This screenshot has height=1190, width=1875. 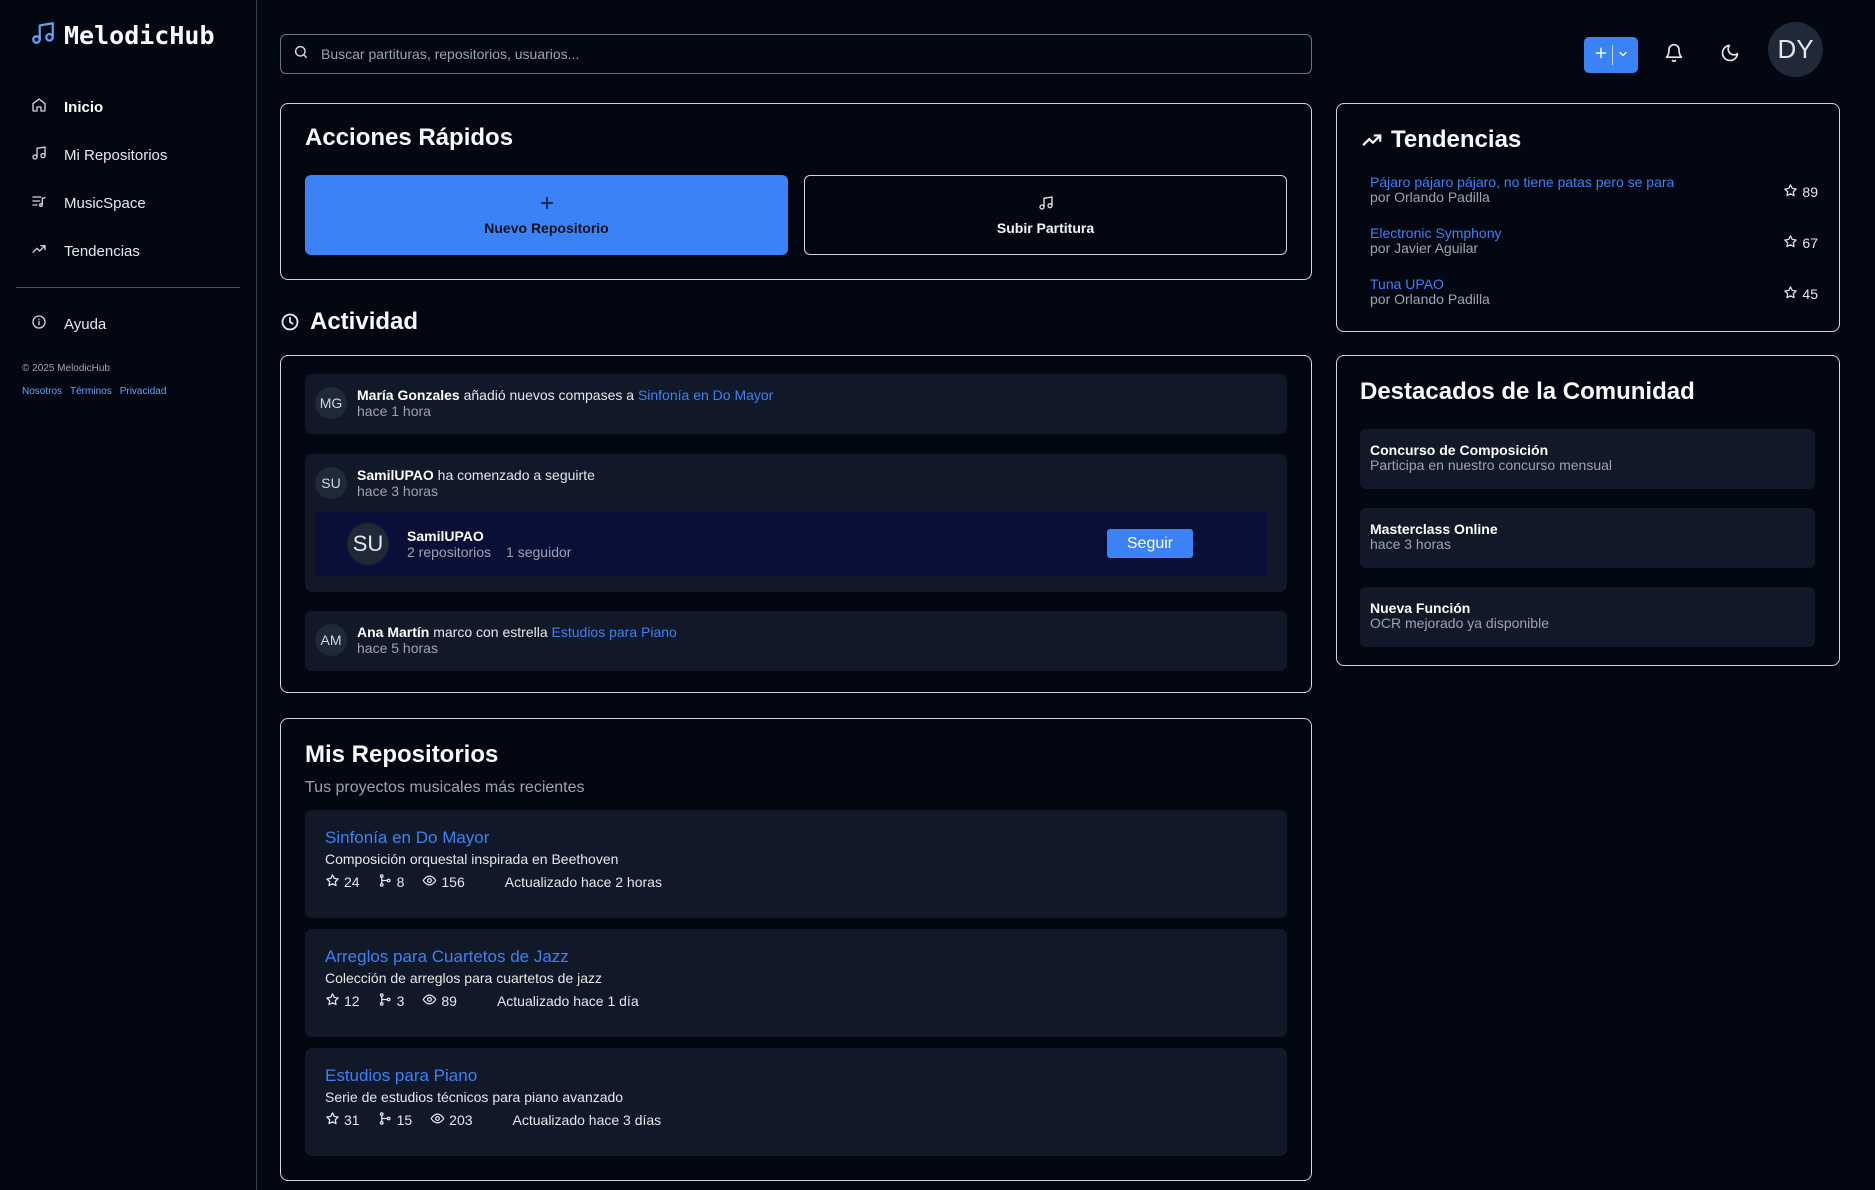 I want to click on chevron-down-icon, so click(x=1623, y=55).